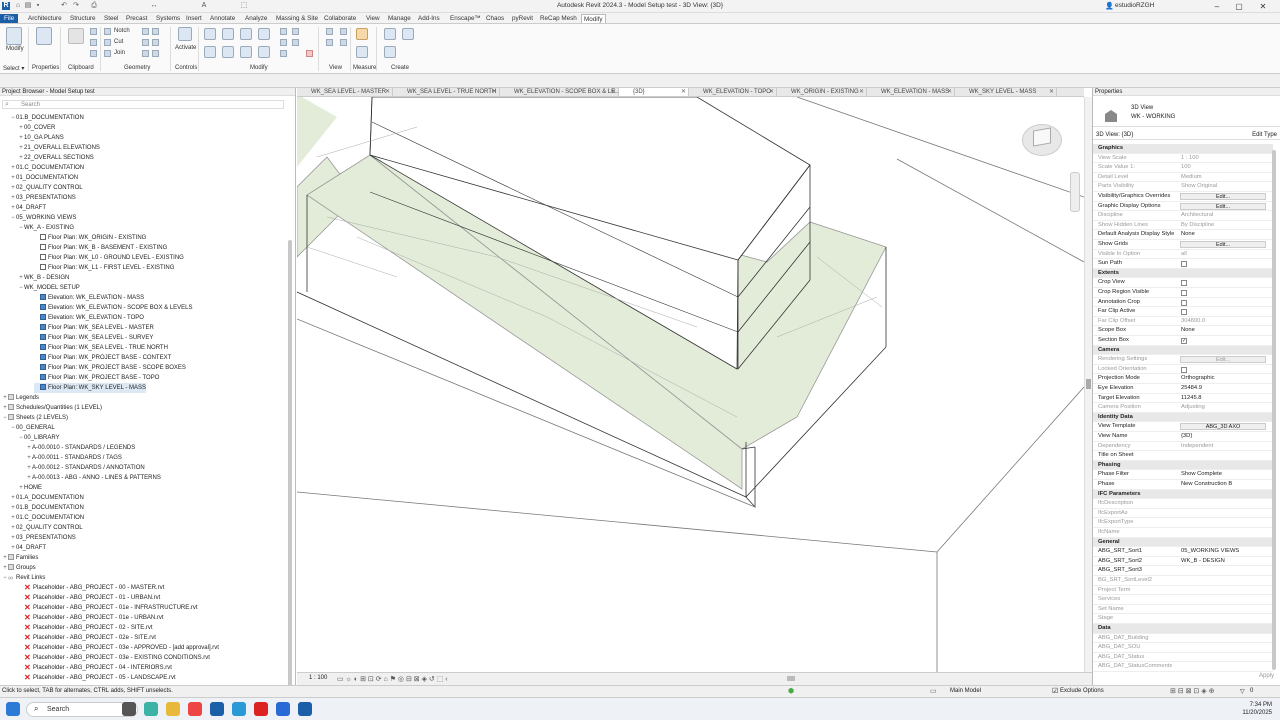  What do you see at coordinates (911, 92) in the screenshot?
I see `view-tab: WK_ELEVATION - MASS ✕` at bounding box center [911, 92].